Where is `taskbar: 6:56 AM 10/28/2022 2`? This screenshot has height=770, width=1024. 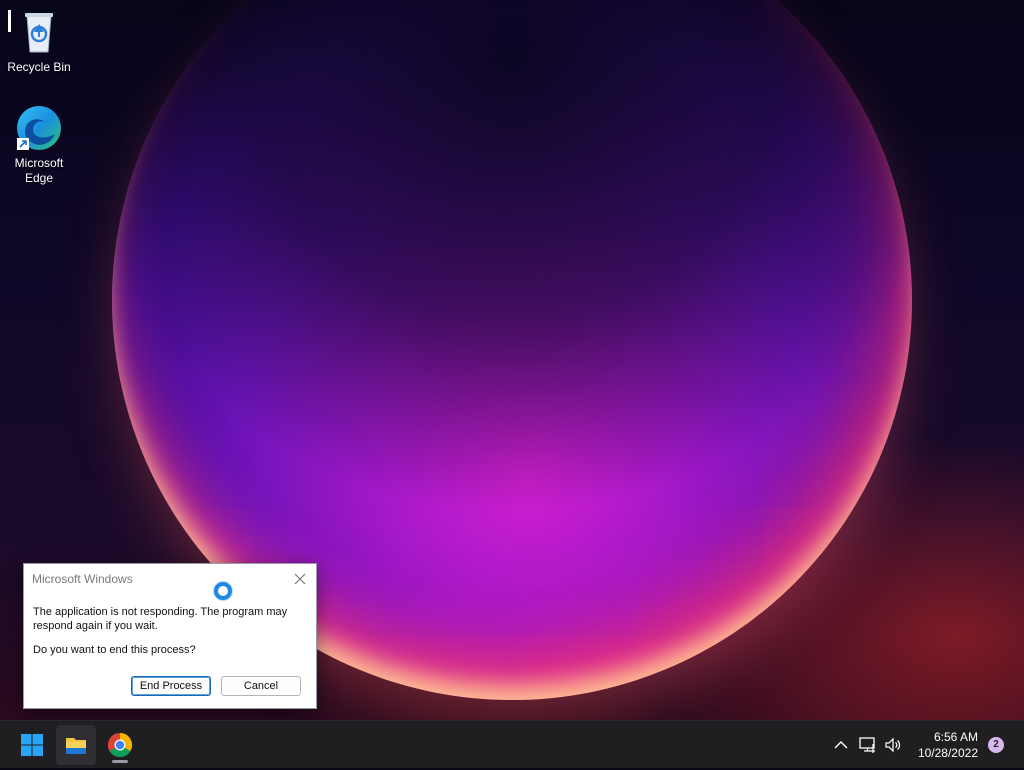 taskbar: 6:56 AM 10/28/2022 2 is located at coordinates (512, 744).